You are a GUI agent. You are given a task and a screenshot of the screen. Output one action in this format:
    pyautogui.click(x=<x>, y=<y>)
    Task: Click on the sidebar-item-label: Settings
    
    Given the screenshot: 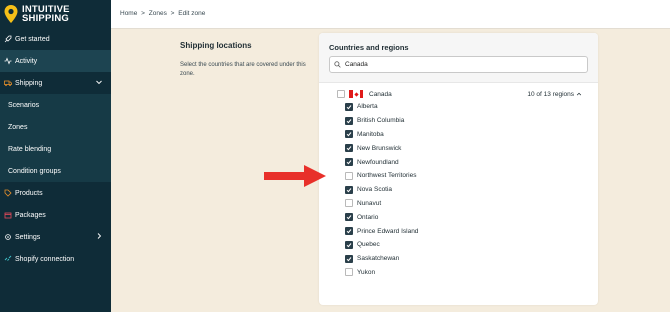 What is the action you would take?
    pyautogui.click(x=28, y=237)
    